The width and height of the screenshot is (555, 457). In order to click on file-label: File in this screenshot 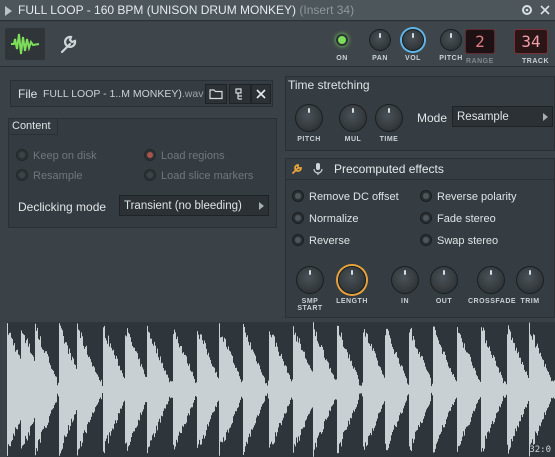, I will do `click(28, 94)`.